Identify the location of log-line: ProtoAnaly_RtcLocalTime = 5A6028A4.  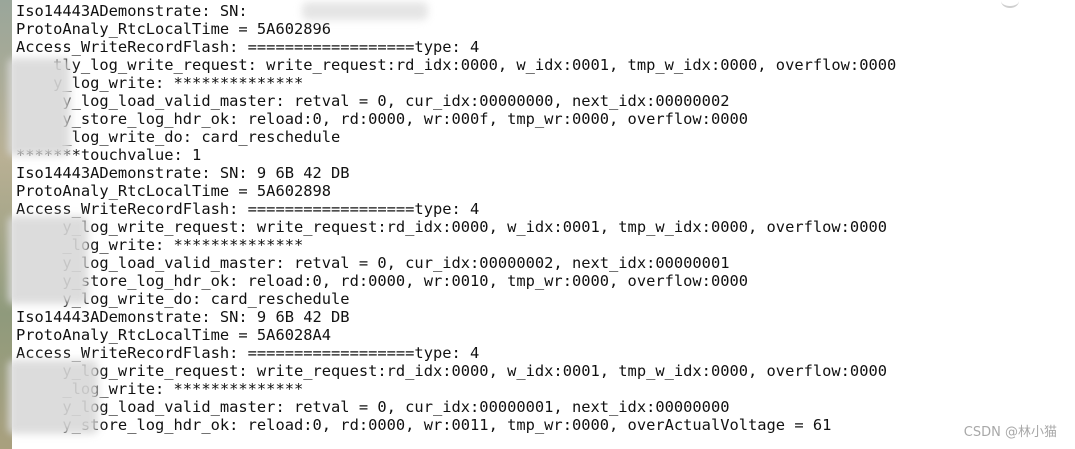
(174, 335).